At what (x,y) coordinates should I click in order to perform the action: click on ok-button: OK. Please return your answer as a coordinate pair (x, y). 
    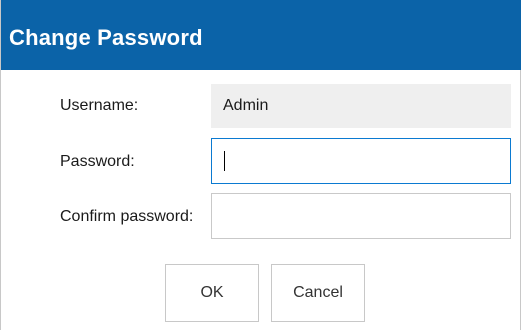
    Looking at the image, I should click on (212, 293).